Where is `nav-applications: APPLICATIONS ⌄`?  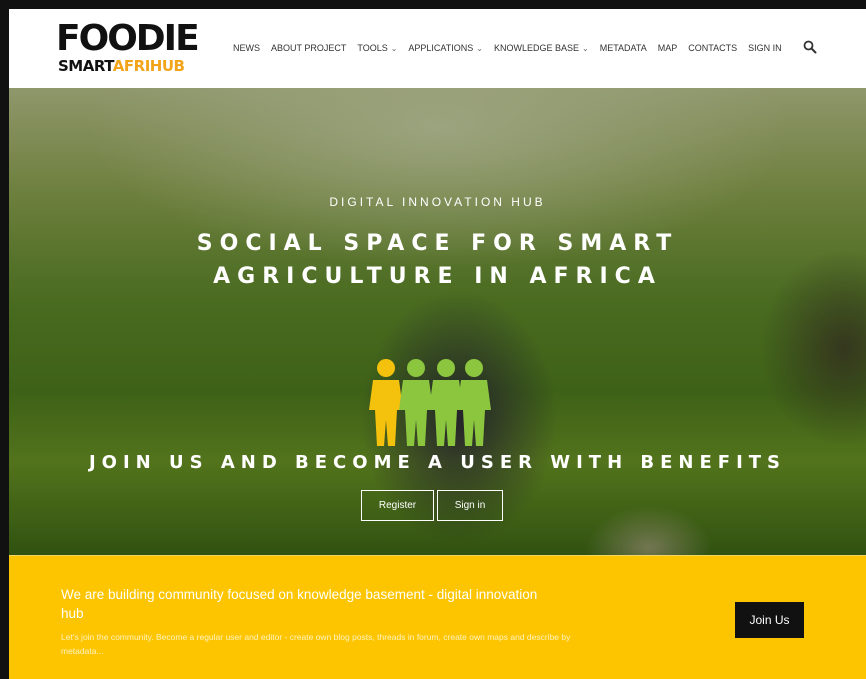
nav-applications: APPLICATIONS ⌄ is located at coordinates (445, 48).